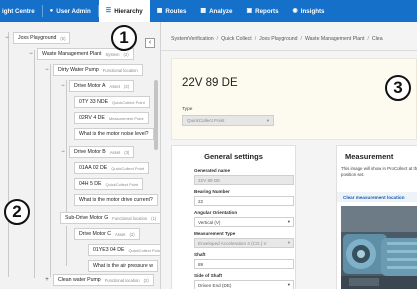 The height and width of the screenshot is (289, 417). What do you see at coordinates (90, 86) in the screenshot?
I see `tree-node-label: Drive Motor A` at bounding box center [90, 86].